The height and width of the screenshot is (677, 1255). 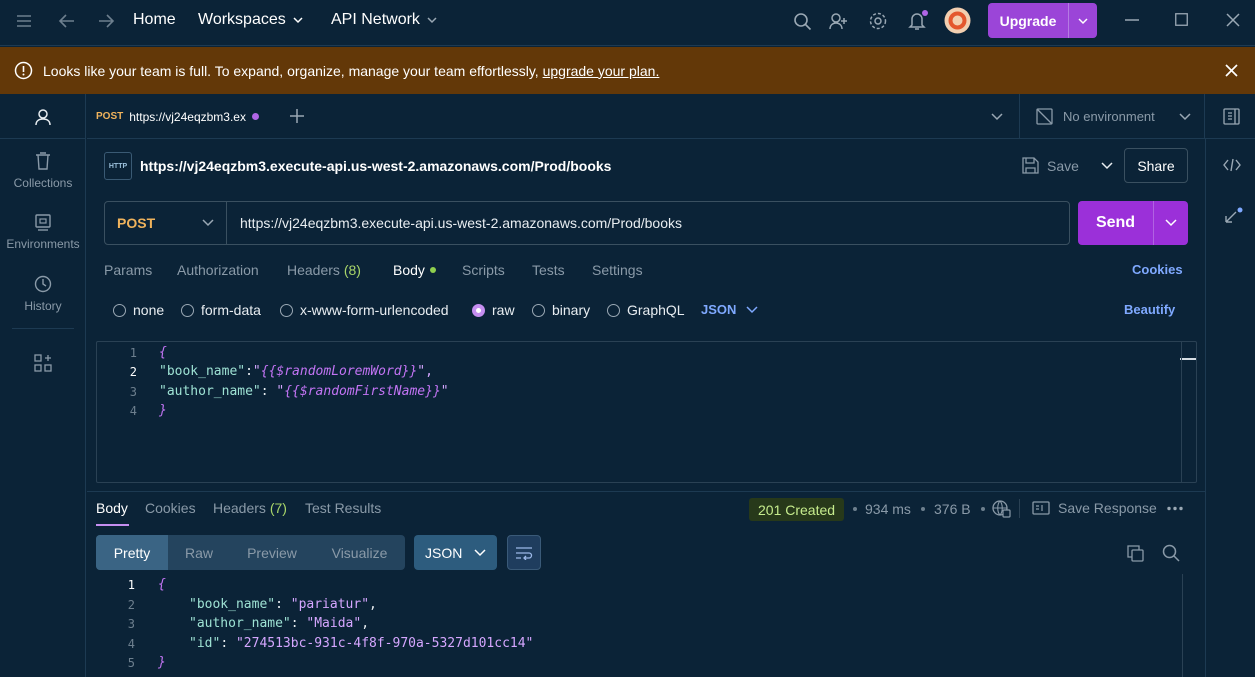 I want to click on notifications-bell-icon, so click(x=918, y=21).